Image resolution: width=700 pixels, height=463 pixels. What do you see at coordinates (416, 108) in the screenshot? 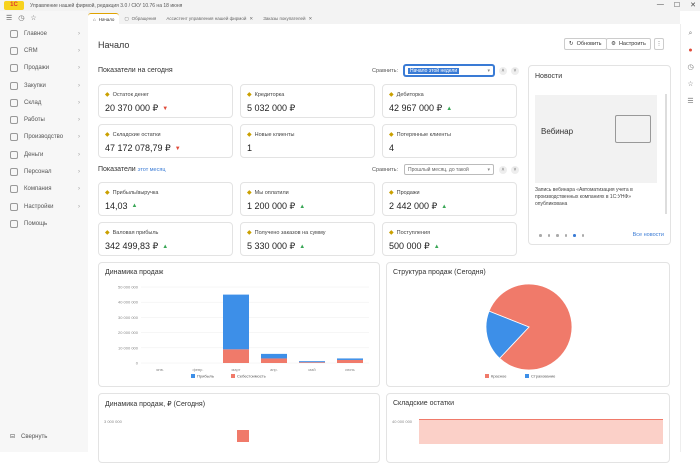
I see `kpi-value-text: 42 967 000 ₽` at bounding box center [416, 108].